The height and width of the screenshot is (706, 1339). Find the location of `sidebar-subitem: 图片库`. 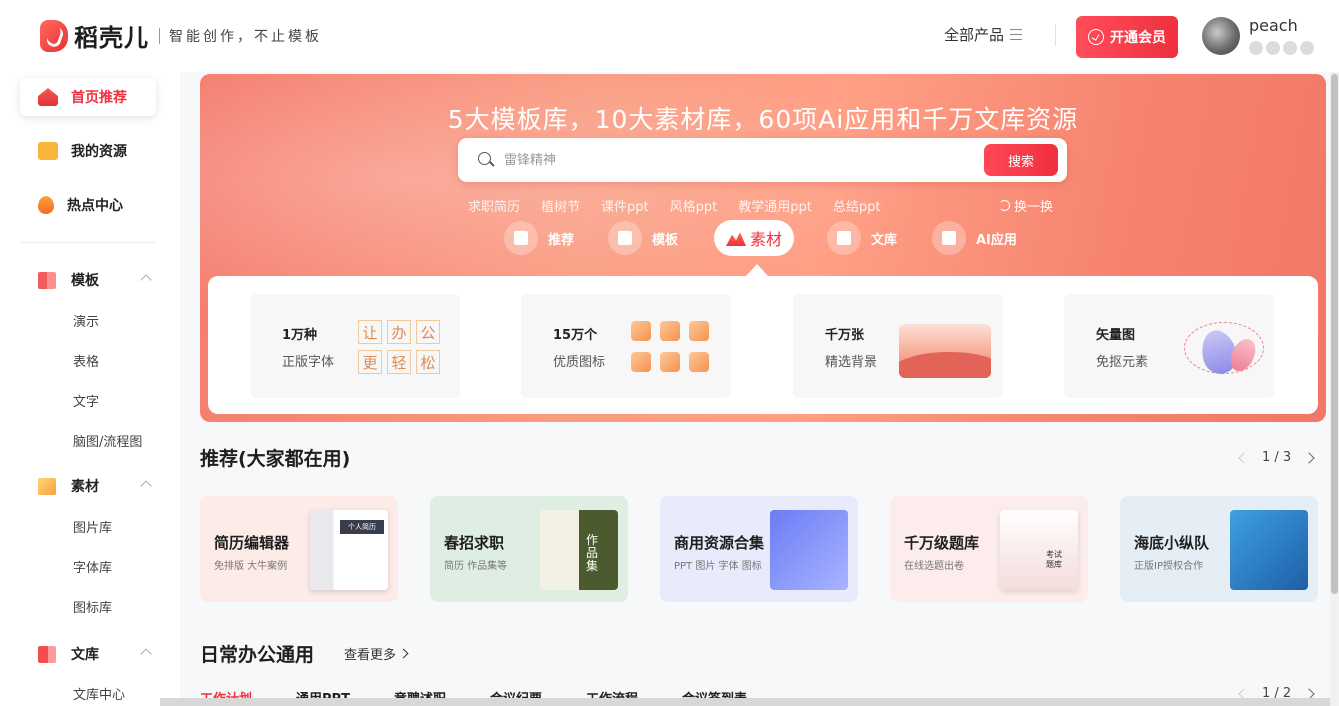

sidebar-subitem: 图片库 is located at coordinates (92, 526).